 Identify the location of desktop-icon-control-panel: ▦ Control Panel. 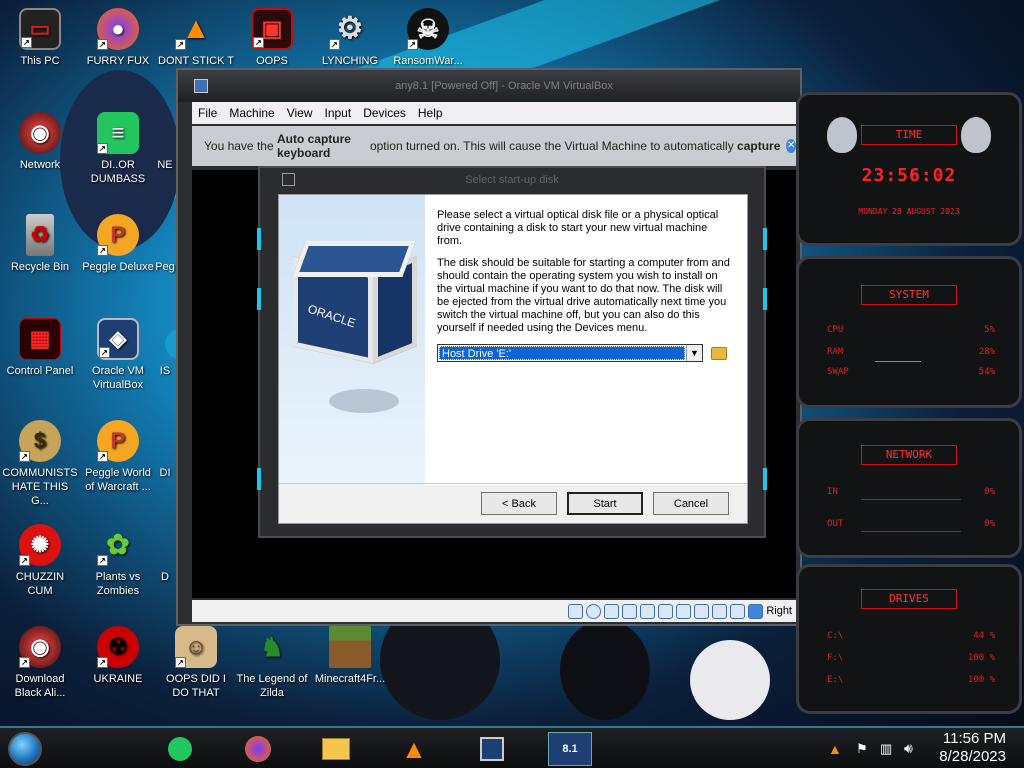
(40, 348).